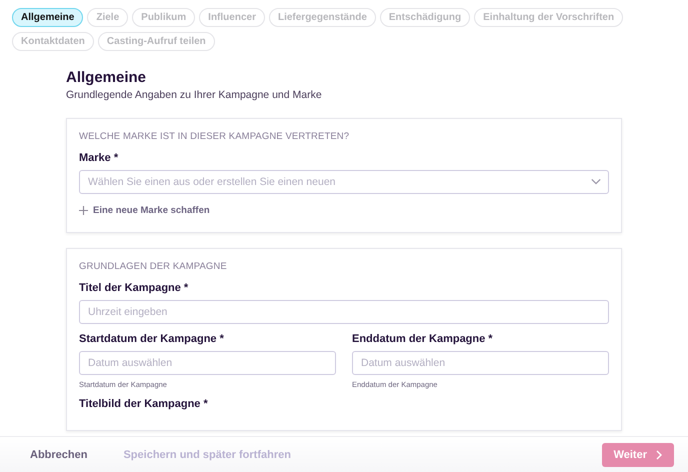 The image size is (688, 472). What do you see at coordinates (207, 454) in the screenshot?
I see `save-later-button: Speichern und später fortfahren` at bounding box center [207, 454].